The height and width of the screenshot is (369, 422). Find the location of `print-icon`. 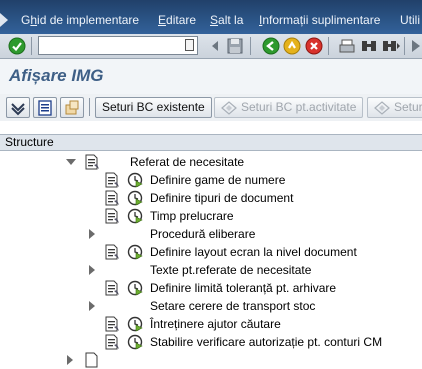

print-icon is located at coordinates (347, 46).